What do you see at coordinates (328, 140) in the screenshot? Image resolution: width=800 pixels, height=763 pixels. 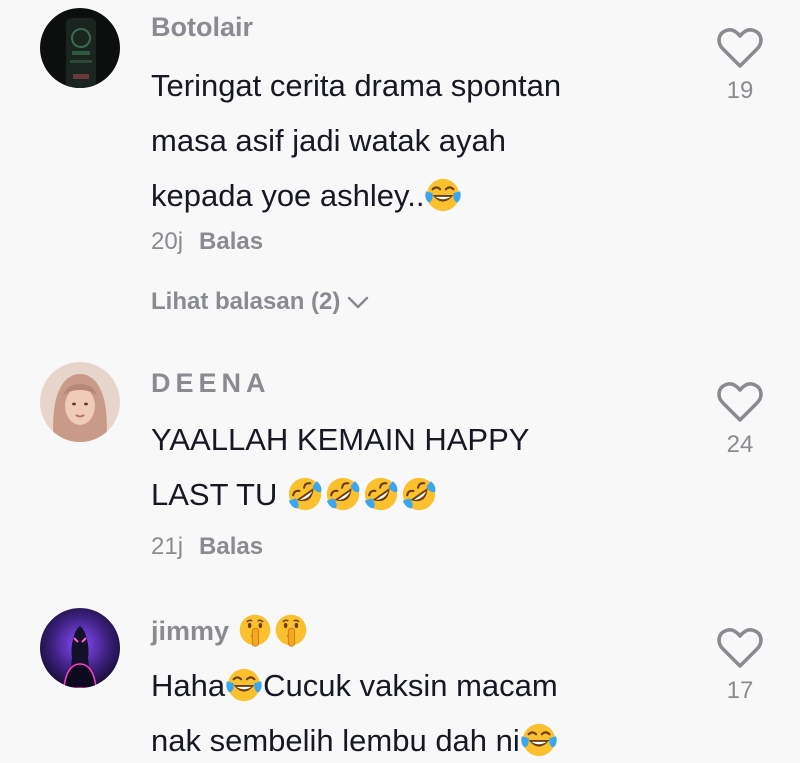 I see `comment-text-line: masa asif jadi watak ayah` at bounding box center [328, 140].